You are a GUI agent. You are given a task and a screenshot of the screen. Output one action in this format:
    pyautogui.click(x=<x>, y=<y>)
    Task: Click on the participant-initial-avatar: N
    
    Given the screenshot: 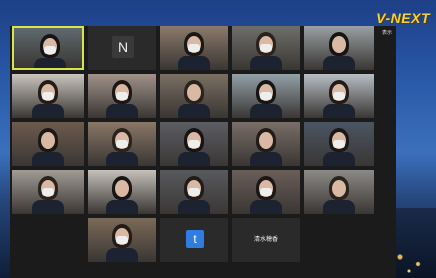 What is the action you would take?
    pyautogui.click(x=123, y=47)
    